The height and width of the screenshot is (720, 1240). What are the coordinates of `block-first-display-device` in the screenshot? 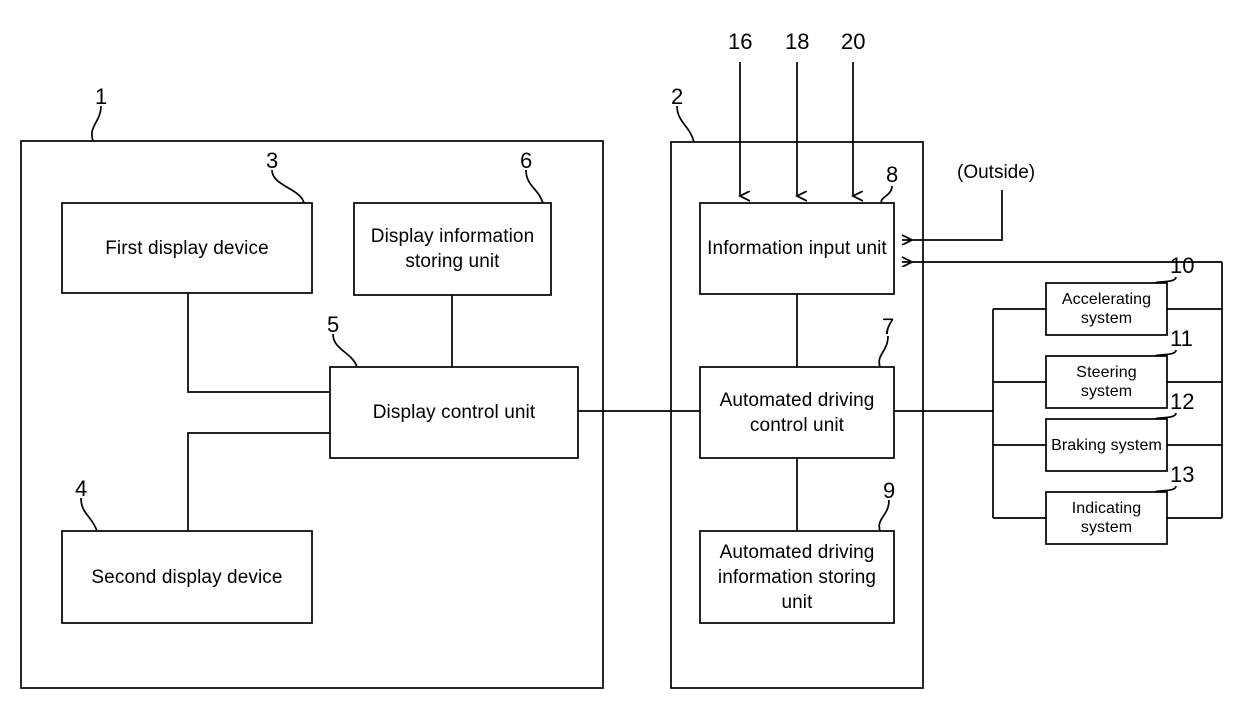 It's located at (187, 248).